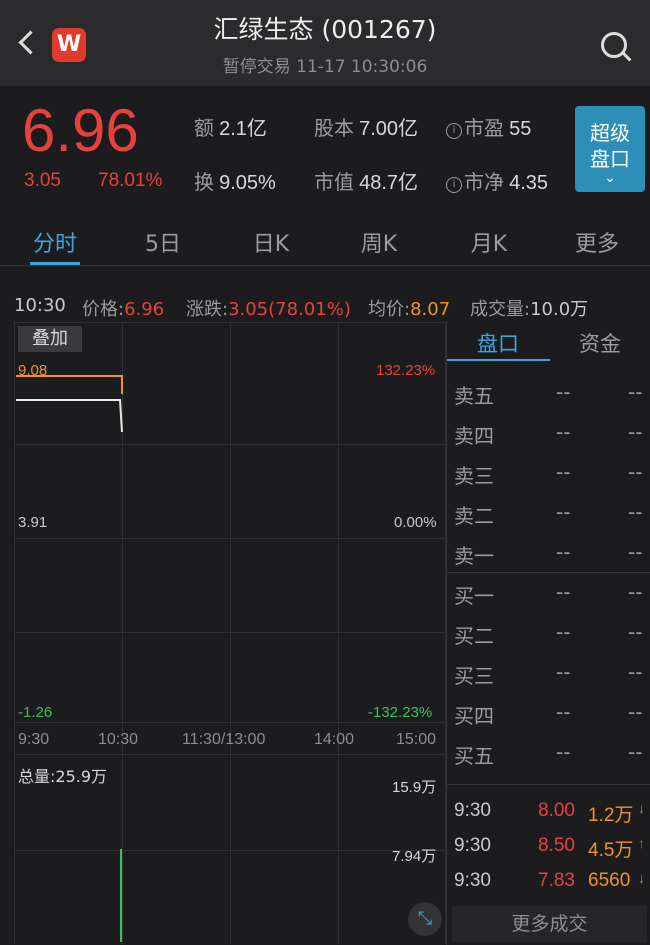  I want to click on overlay-button: 叠加, so click(50, 339).